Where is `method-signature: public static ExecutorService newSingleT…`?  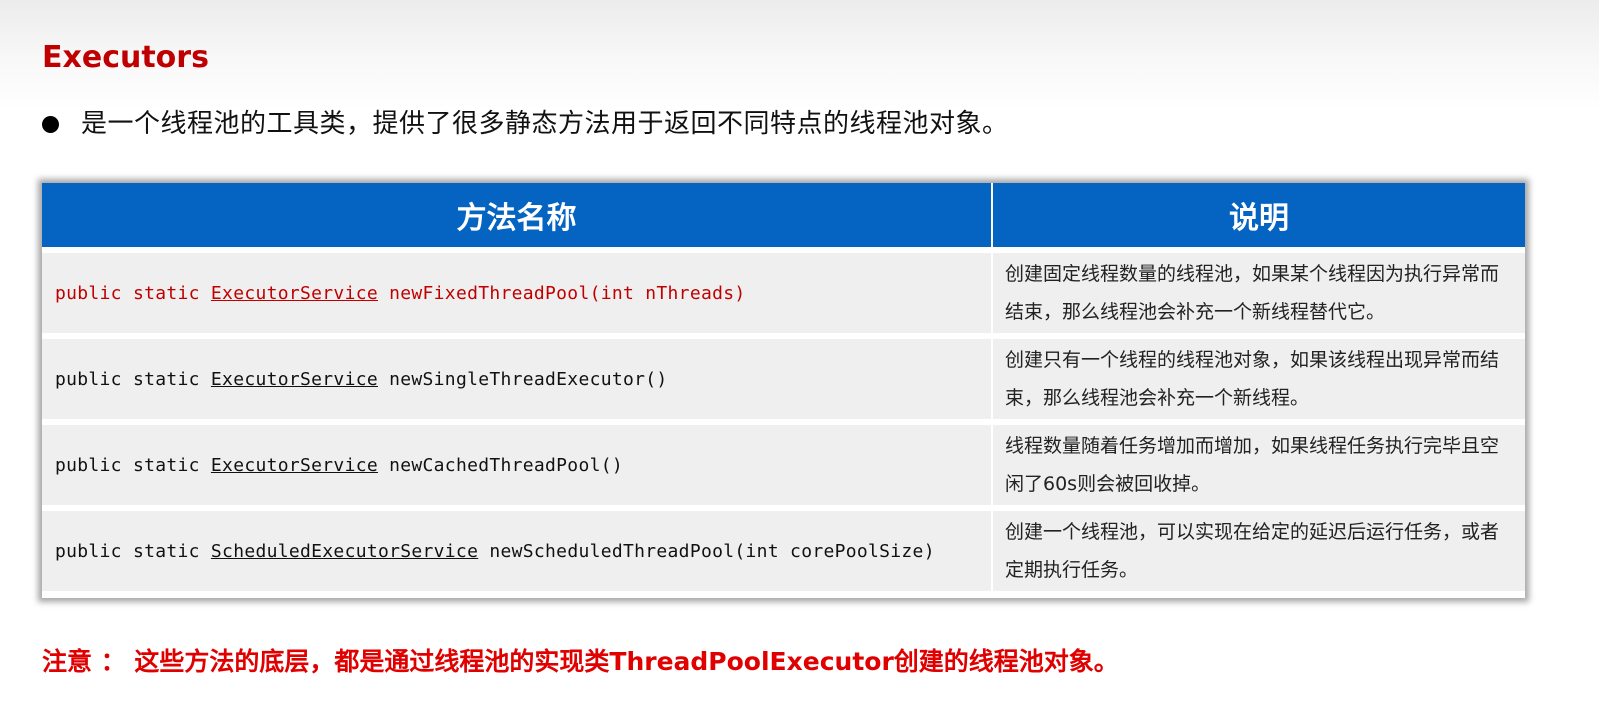
method-signature: public static ExecutorService newSingleT… is located at coordinates (516, 379).